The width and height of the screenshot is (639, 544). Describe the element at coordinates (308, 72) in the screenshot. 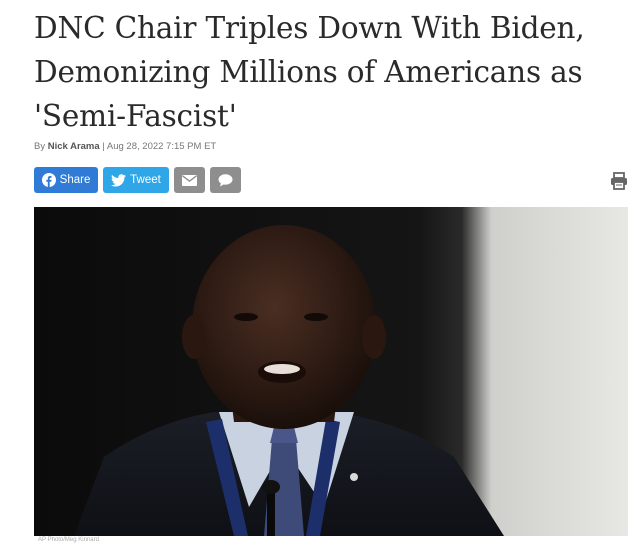

I see `headline-line-2: Demonizing Millions of Americans as` at that location.